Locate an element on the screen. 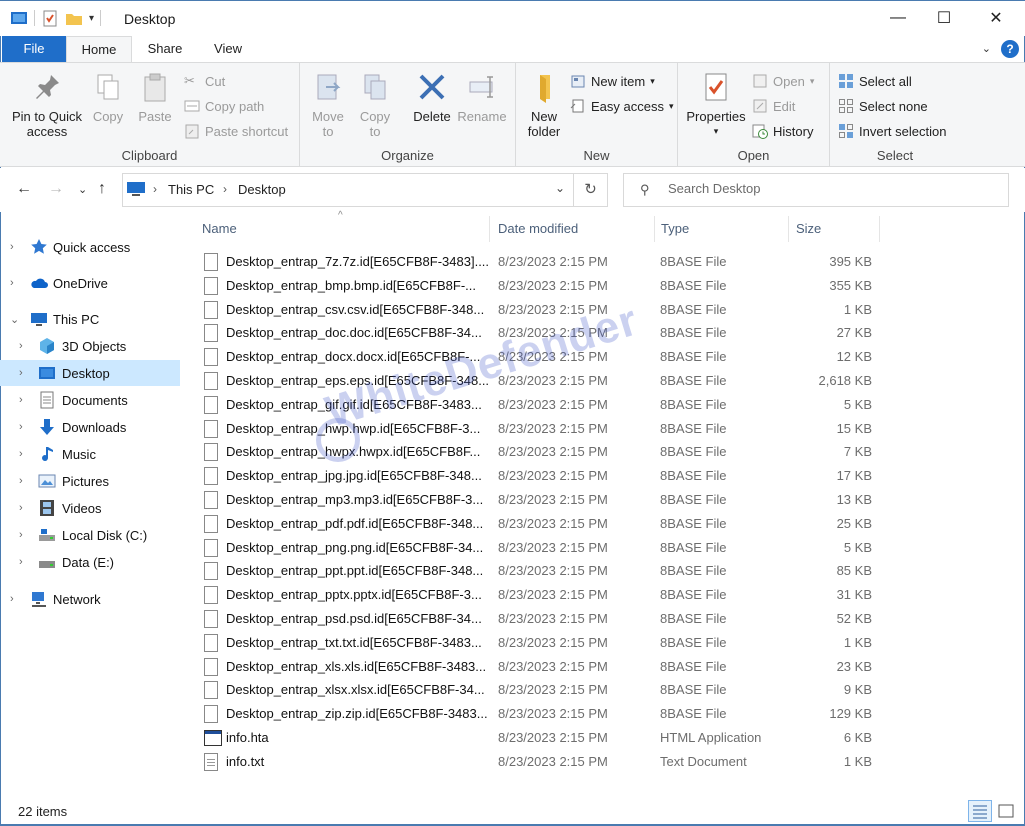  details-view-button is located at coordinates (980, 811).